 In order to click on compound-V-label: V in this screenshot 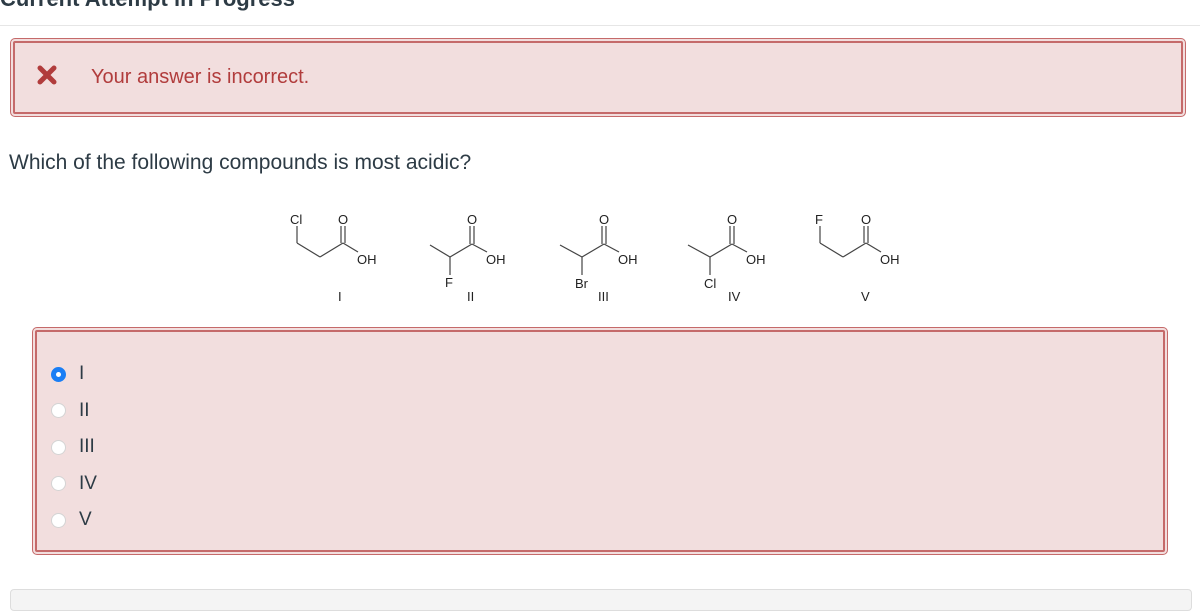, I will do `click(865, 296)`.